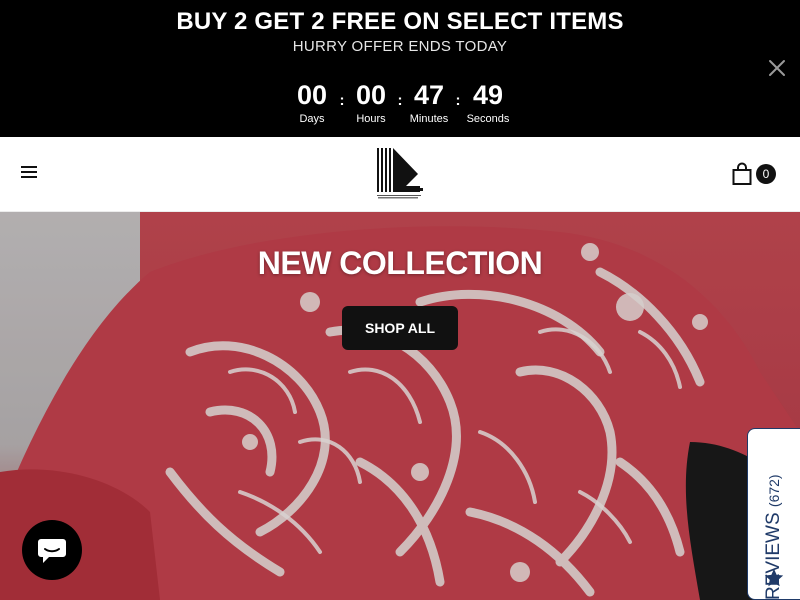 The width and height of the screenshot is (800, 600). I want to click on shop-all-button: SHOP ALL, so click(400, 328).